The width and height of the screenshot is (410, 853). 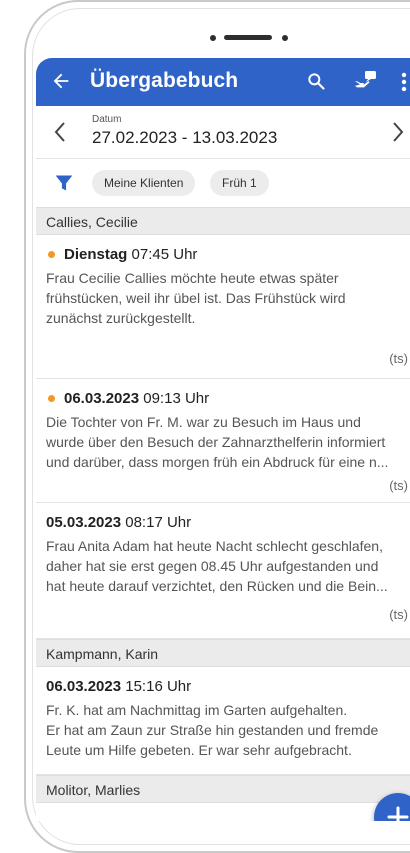 I want to click on date-range-bar: Datum 27.02.2023 - 13.03.2023, so click(x=223, y=132).